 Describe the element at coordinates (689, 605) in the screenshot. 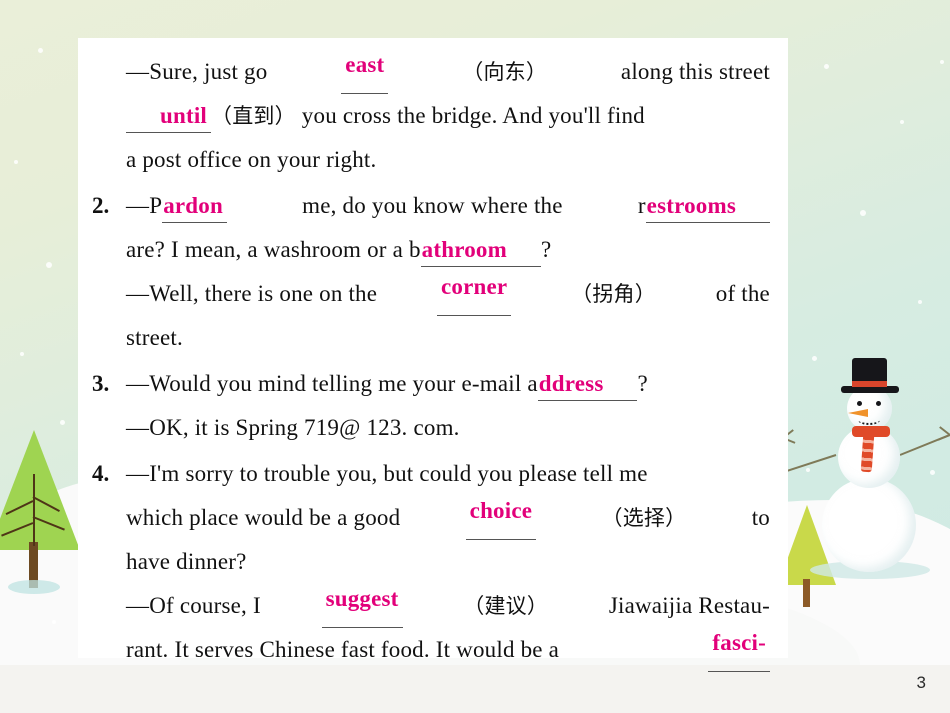

I see `line-text: Jiawaijia Restau-` at that location.